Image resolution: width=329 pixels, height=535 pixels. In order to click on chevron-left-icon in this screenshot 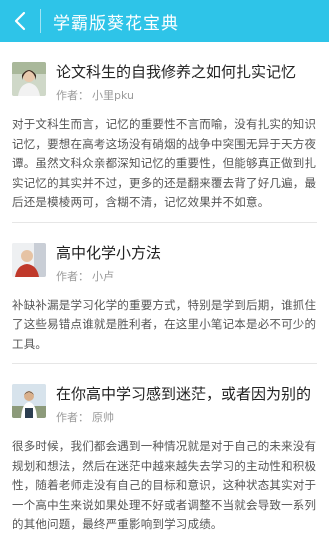, I will do `click(20, 21)`.